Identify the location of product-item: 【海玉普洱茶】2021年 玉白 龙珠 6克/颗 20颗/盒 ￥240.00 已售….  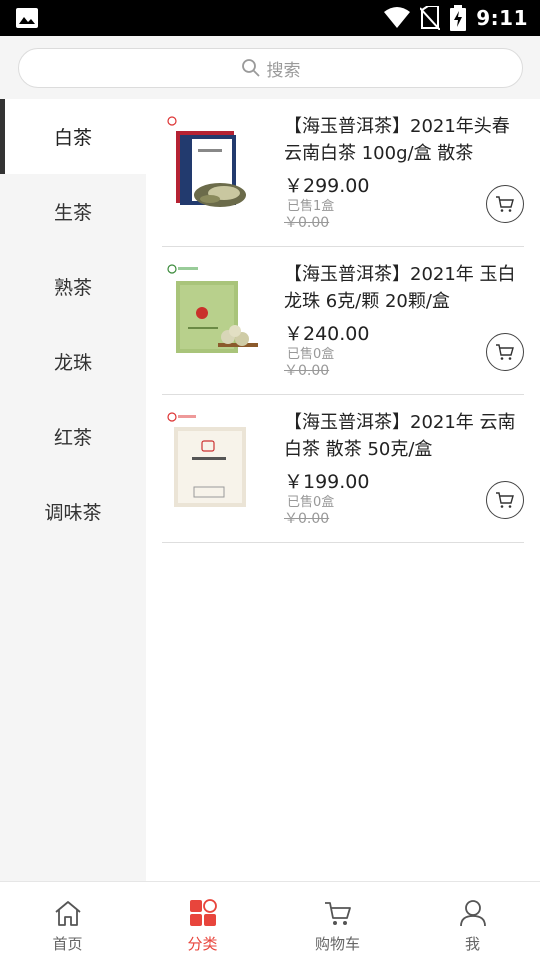
(343, 321).